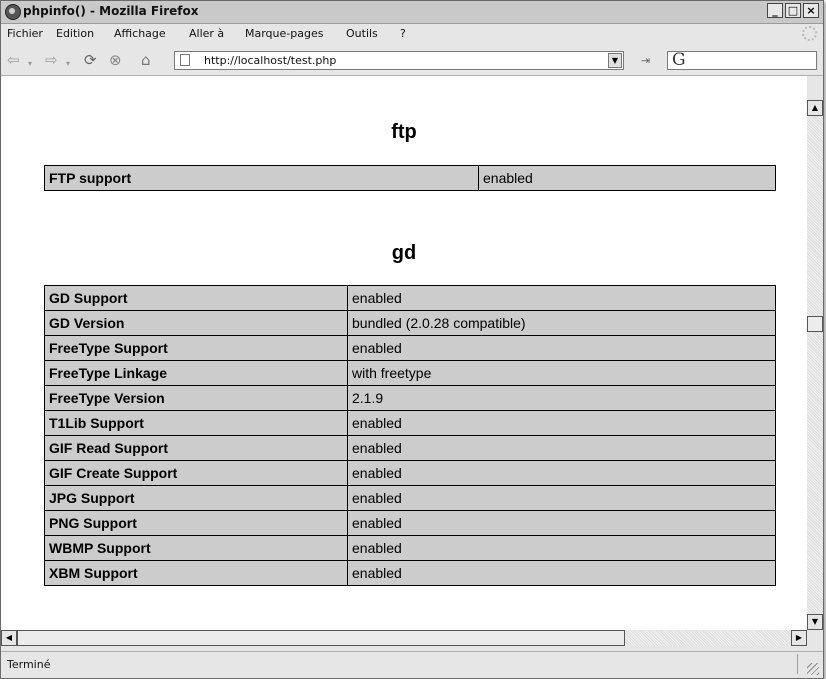 Image resolution: width=826 pixels, height=679 pixels. Describe the element at coordinates (30, 64) in the screenshot. I see `back-dropdown-icon: ▾` at that location.